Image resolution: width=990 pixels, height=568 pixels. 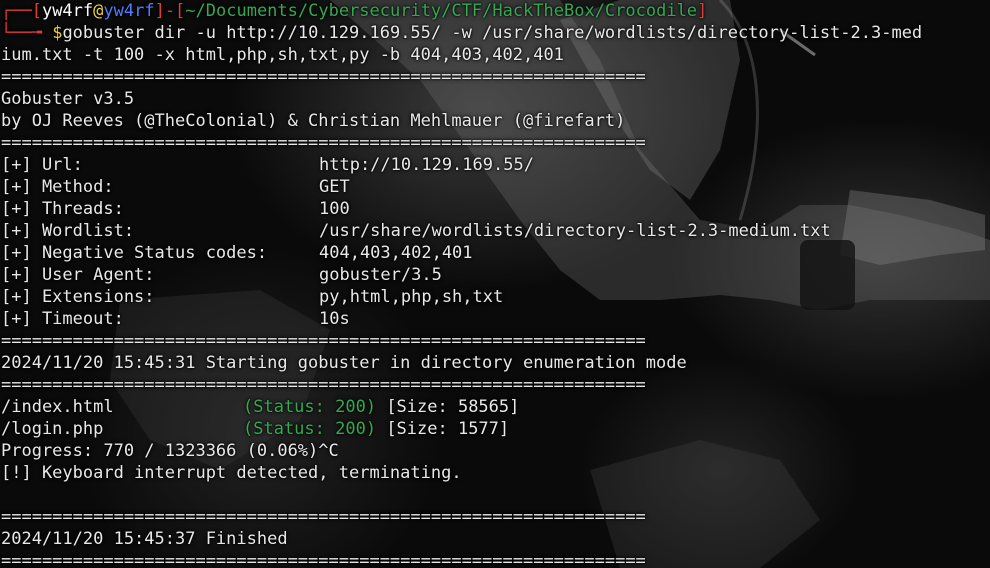 What do you see at coordinates (68, 99) in the screenshot?
I see `banner-title: Gobuster v3.5` at bounding box center [68, 99].